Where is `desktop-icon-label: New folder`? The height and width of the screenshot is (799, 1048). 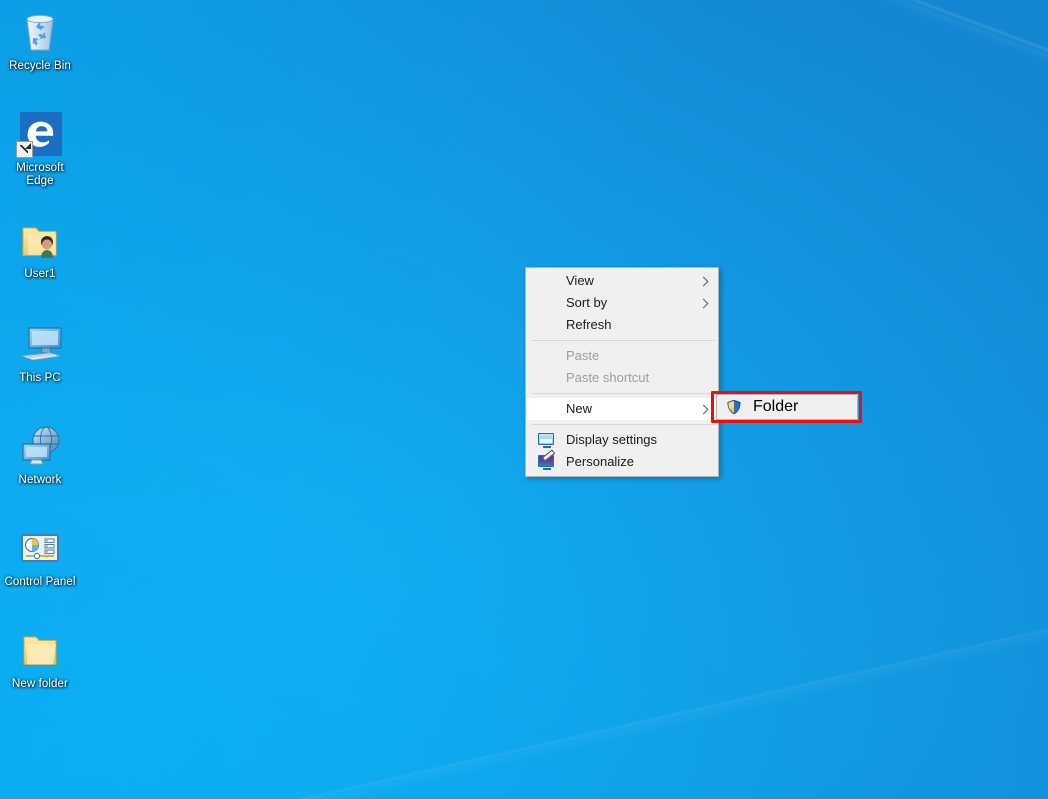 desktop-icon-label: New folder is located at coordinates (40, 684).